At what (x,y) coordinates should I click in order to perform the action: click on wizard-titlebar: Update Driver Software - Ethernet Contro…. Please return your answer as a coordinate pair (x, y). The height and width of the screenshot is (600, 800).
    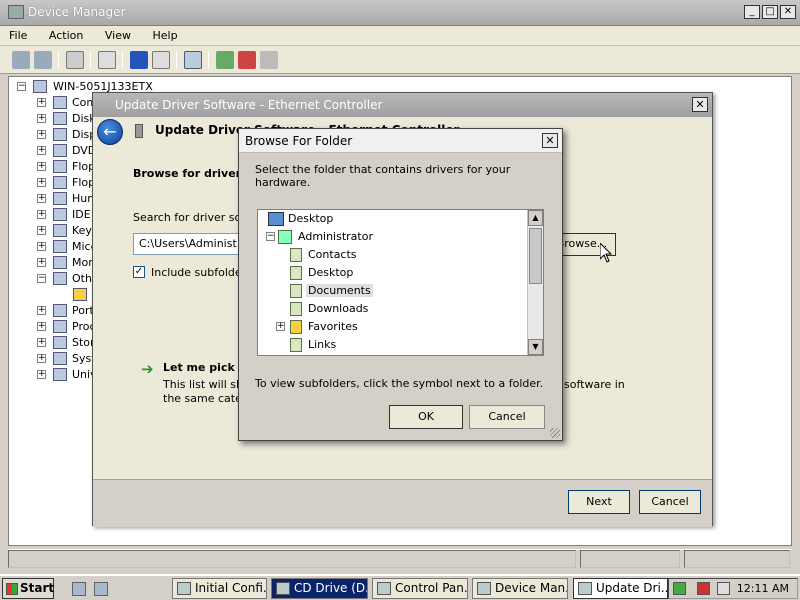
    Looking at the image, I should click on (402, 105).